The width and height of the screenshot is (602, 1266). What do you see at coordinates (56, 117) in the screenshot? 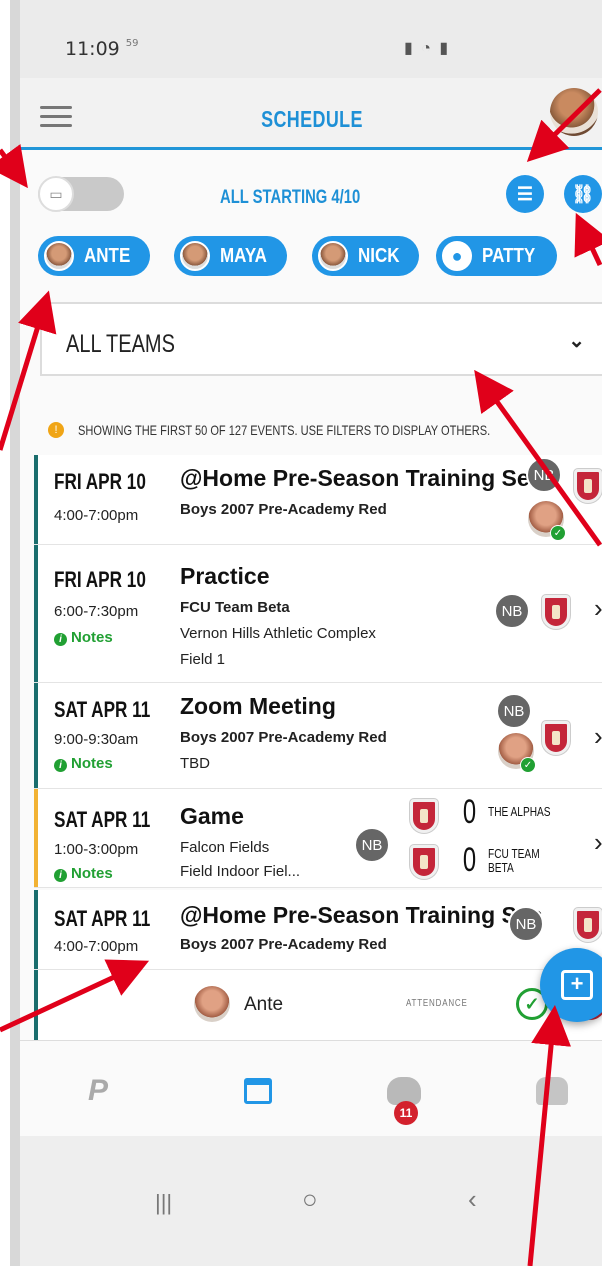
I see `menu-icon` at bounding box center [56, 117].